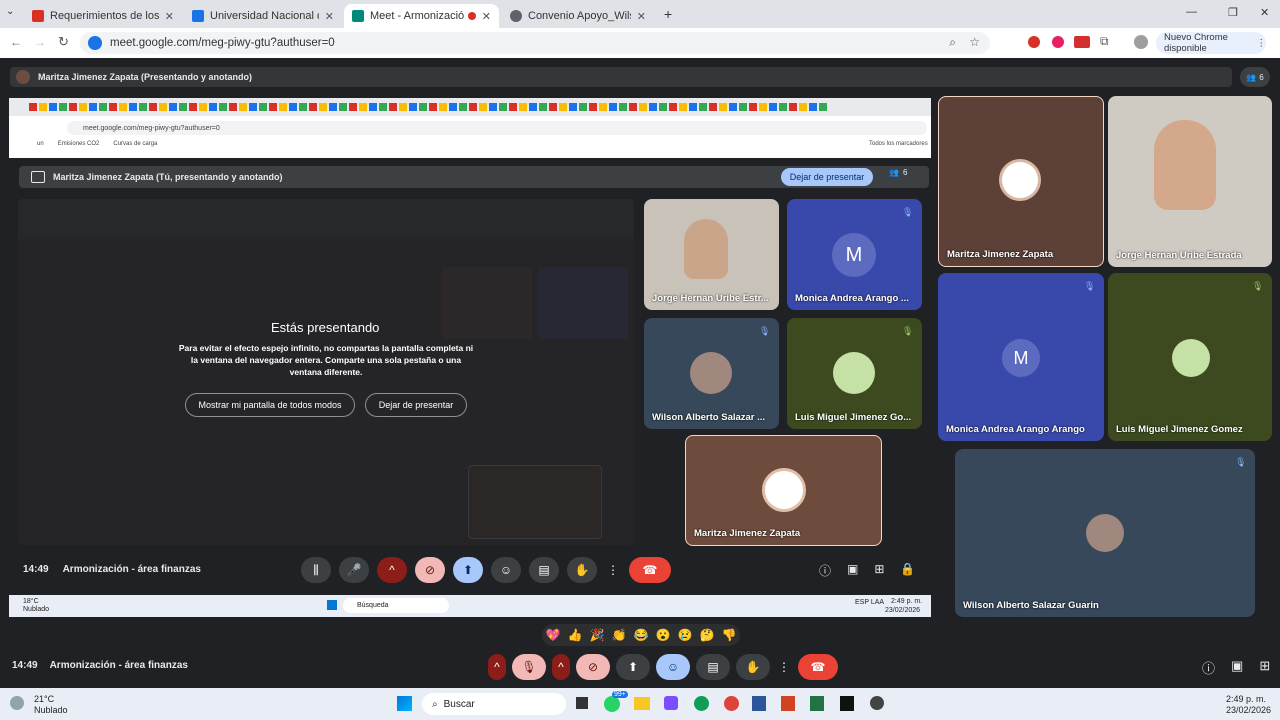 This screenshot has height=720, width=1280. What do you see at coordinates (898, 172) in the screenshot?
I see `inner-participants: 👥 6` at bounding box center [898, 172].